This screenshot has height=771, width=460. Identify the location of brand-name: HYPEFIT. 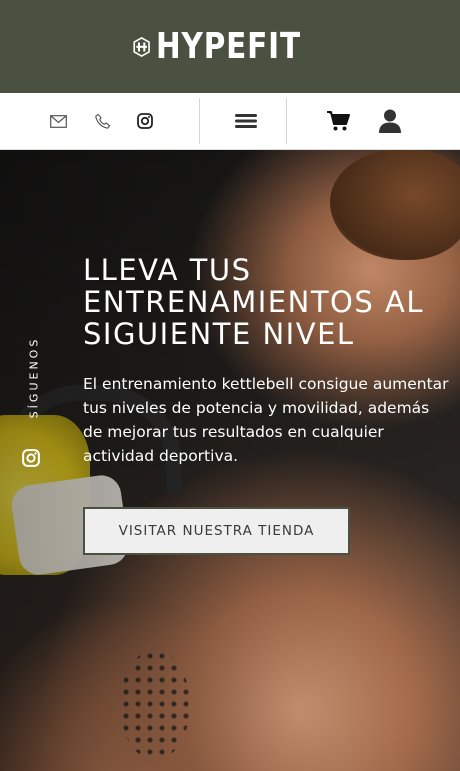
(229, 46).